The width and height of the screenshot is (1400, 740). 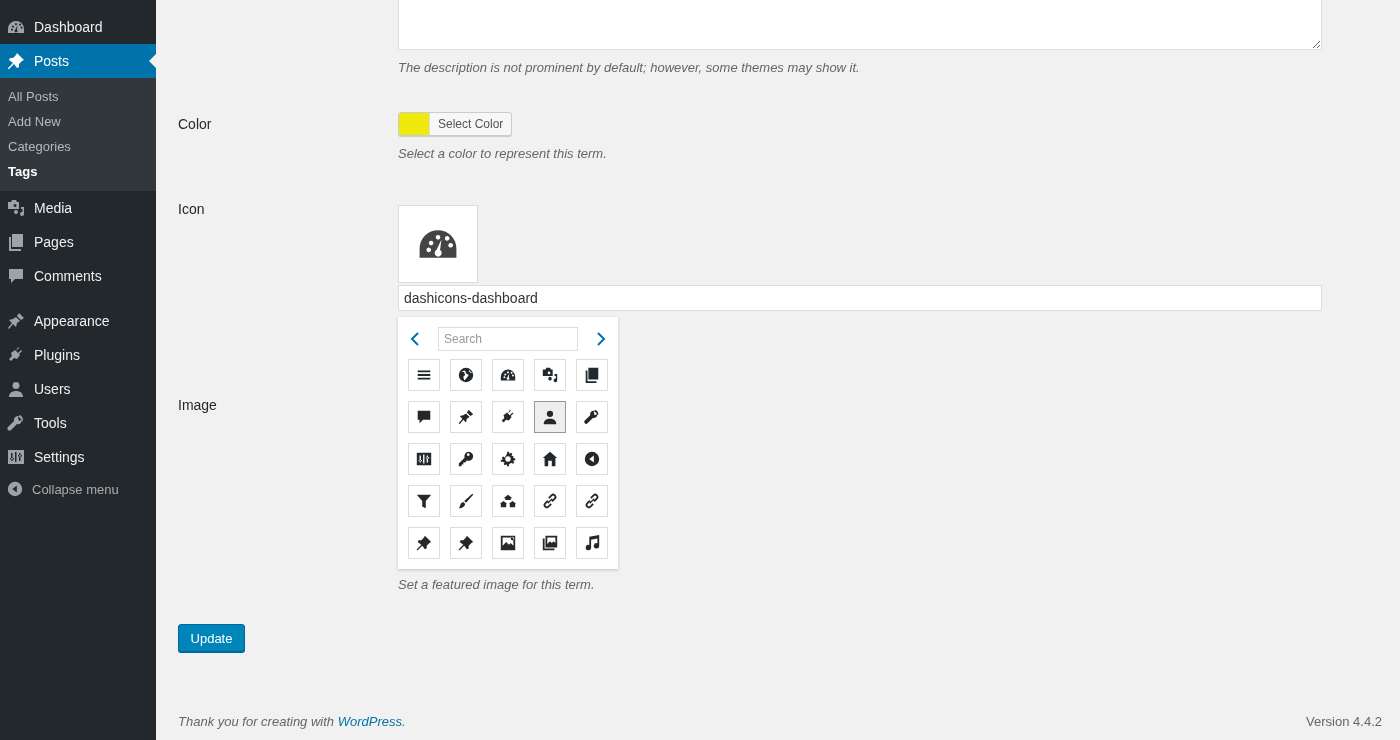 What do you see at coordinates (592, 543) in the screenshot?
I see `music-note-icon` at bounding box center [592, 543].